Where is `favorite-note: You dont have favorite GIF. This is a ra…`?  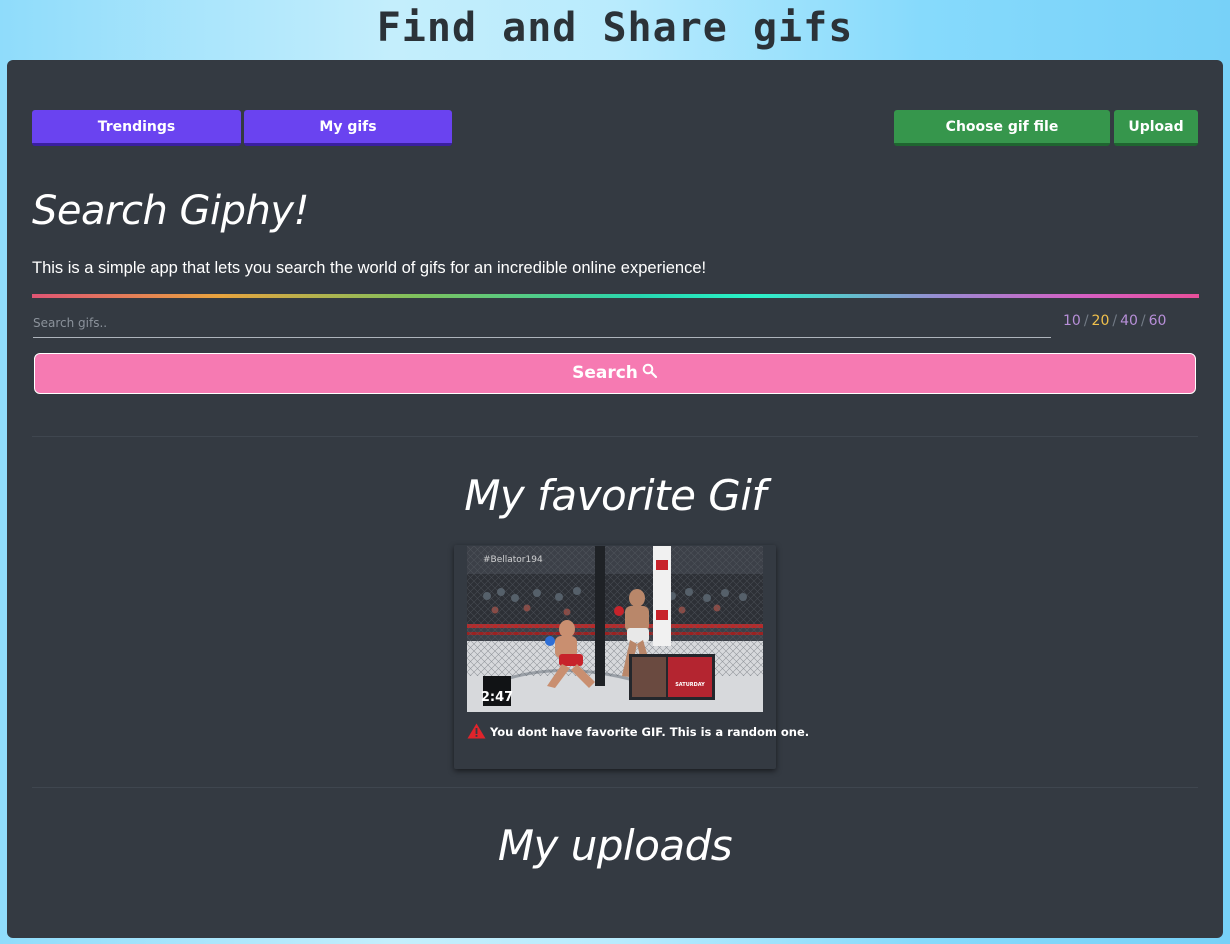 favorite-note: You dont have favorite GIF. This is a ra… is located at coordinates (638, 731).